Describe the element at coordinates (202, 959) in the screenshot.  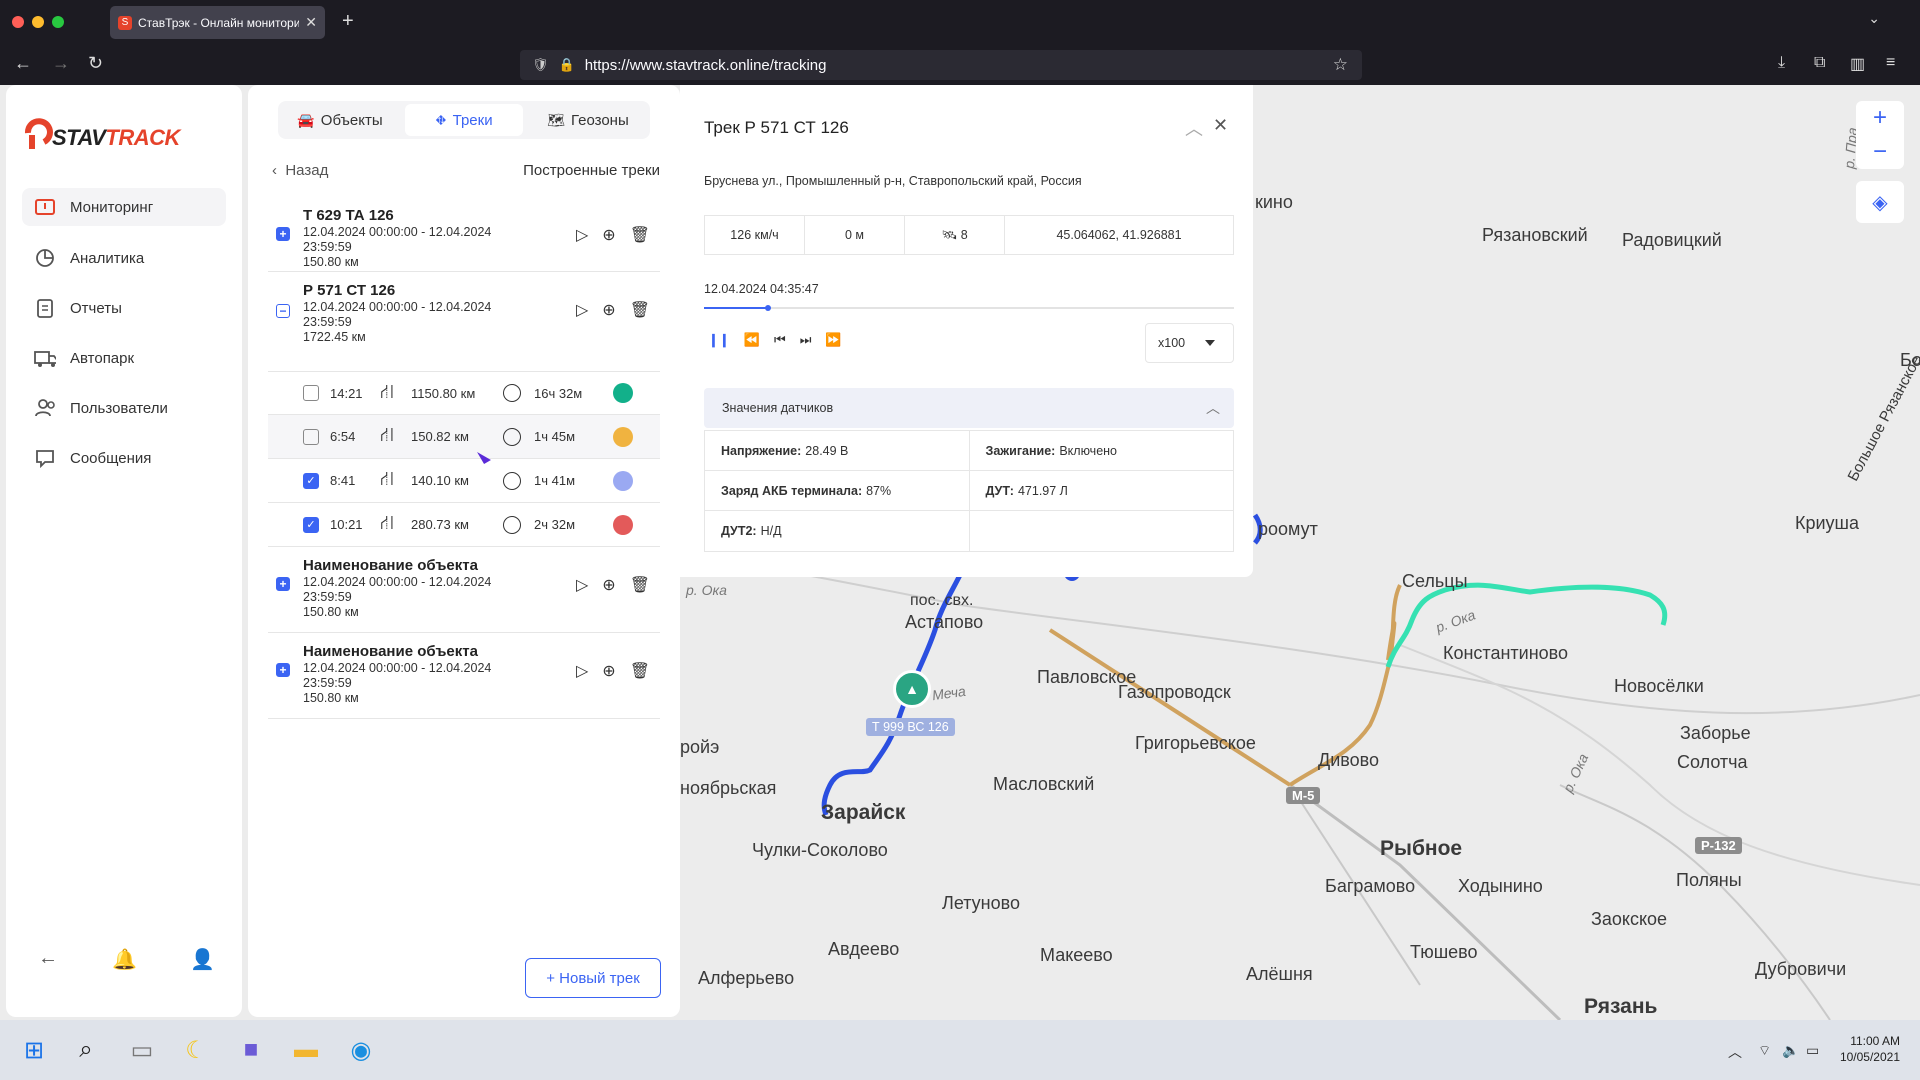
I see `profile-icon: 👤` at that location.